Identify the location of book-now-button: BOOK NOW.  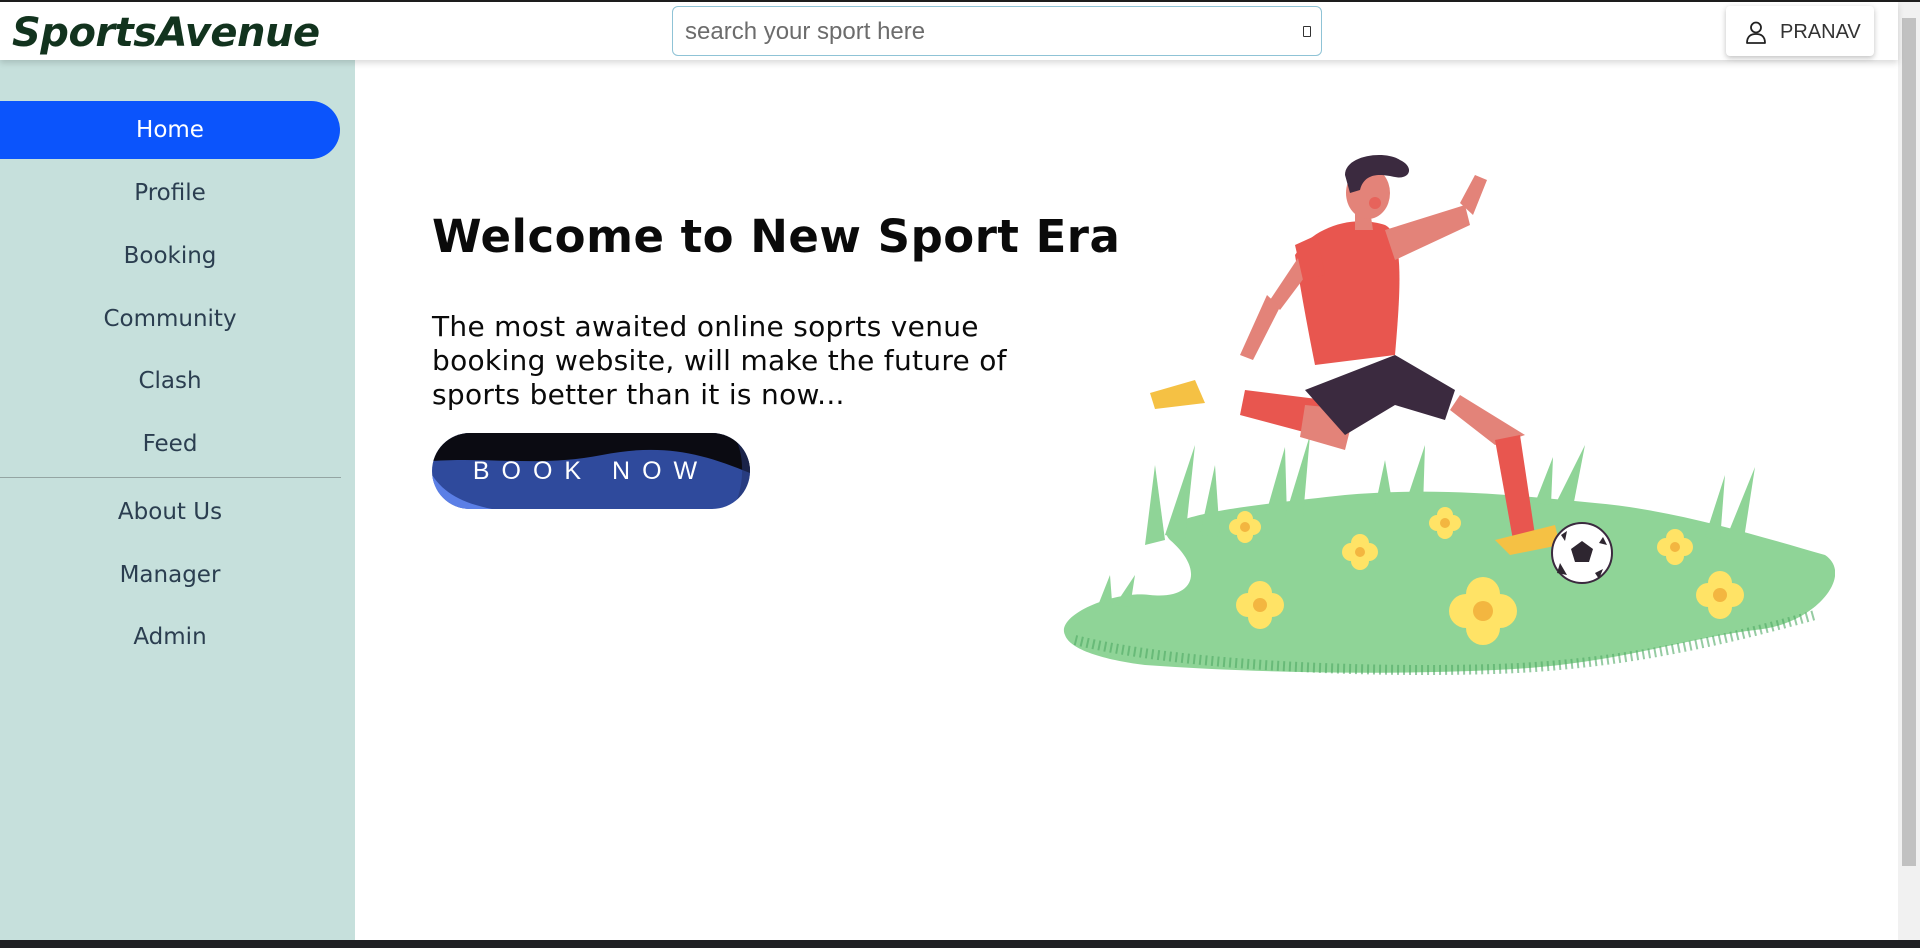
(591, 471).